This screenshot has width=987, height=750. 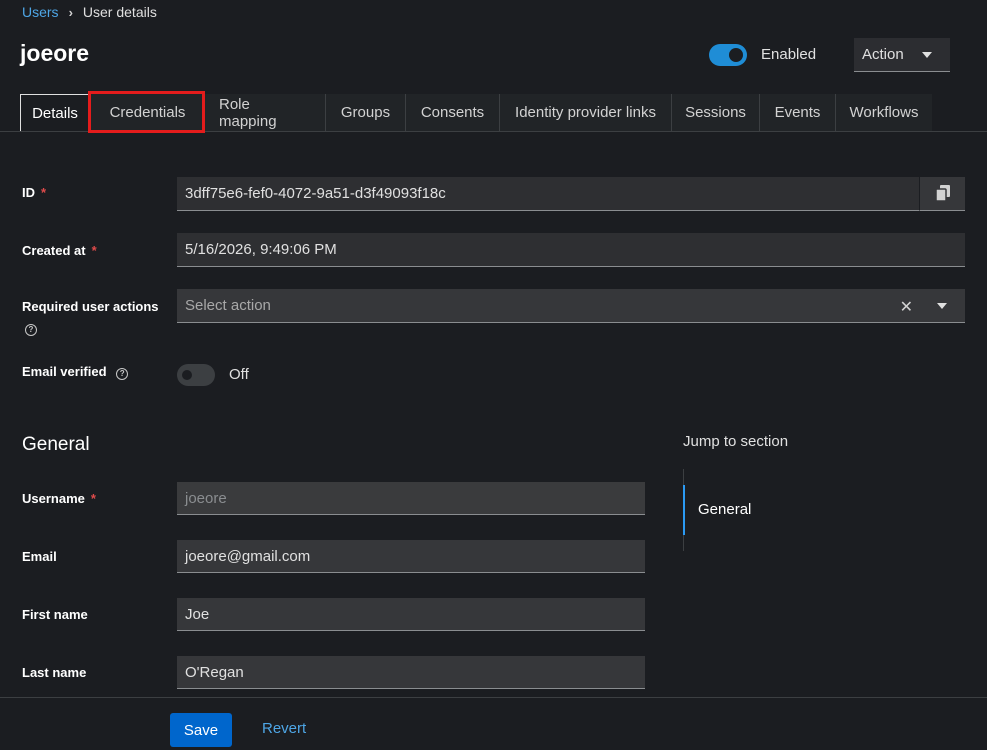 I want to click on first-name-field: Joe, so click(x=411, y=614).